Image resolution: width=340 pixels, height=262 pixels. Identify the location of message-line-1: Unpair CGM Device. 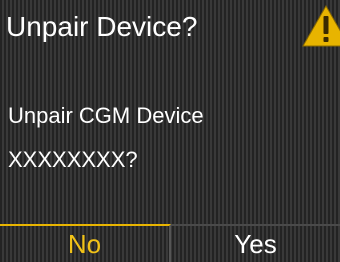
(106, 115).